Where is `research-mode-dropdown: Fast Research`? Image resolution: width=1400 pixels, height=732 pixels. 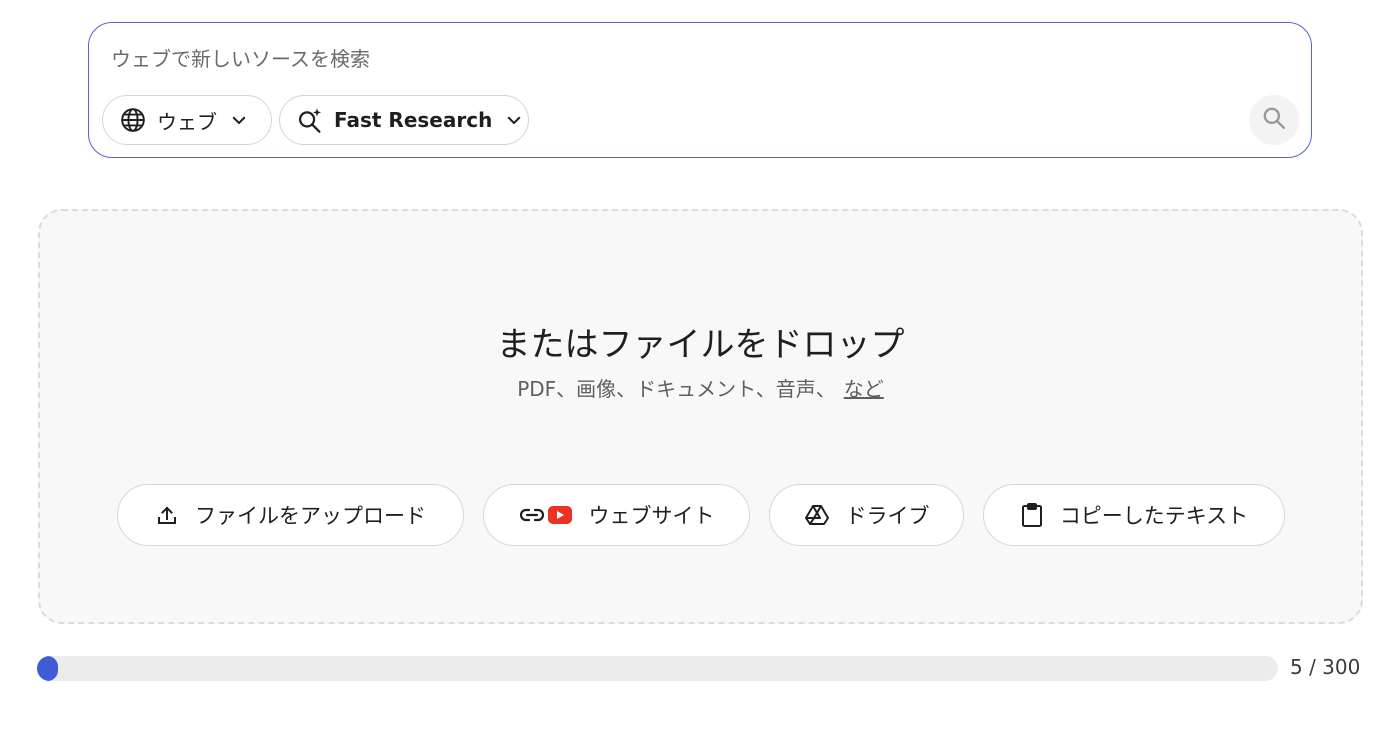
research-mode-dropdown: Fast Research is located at coordinates (404, 120).